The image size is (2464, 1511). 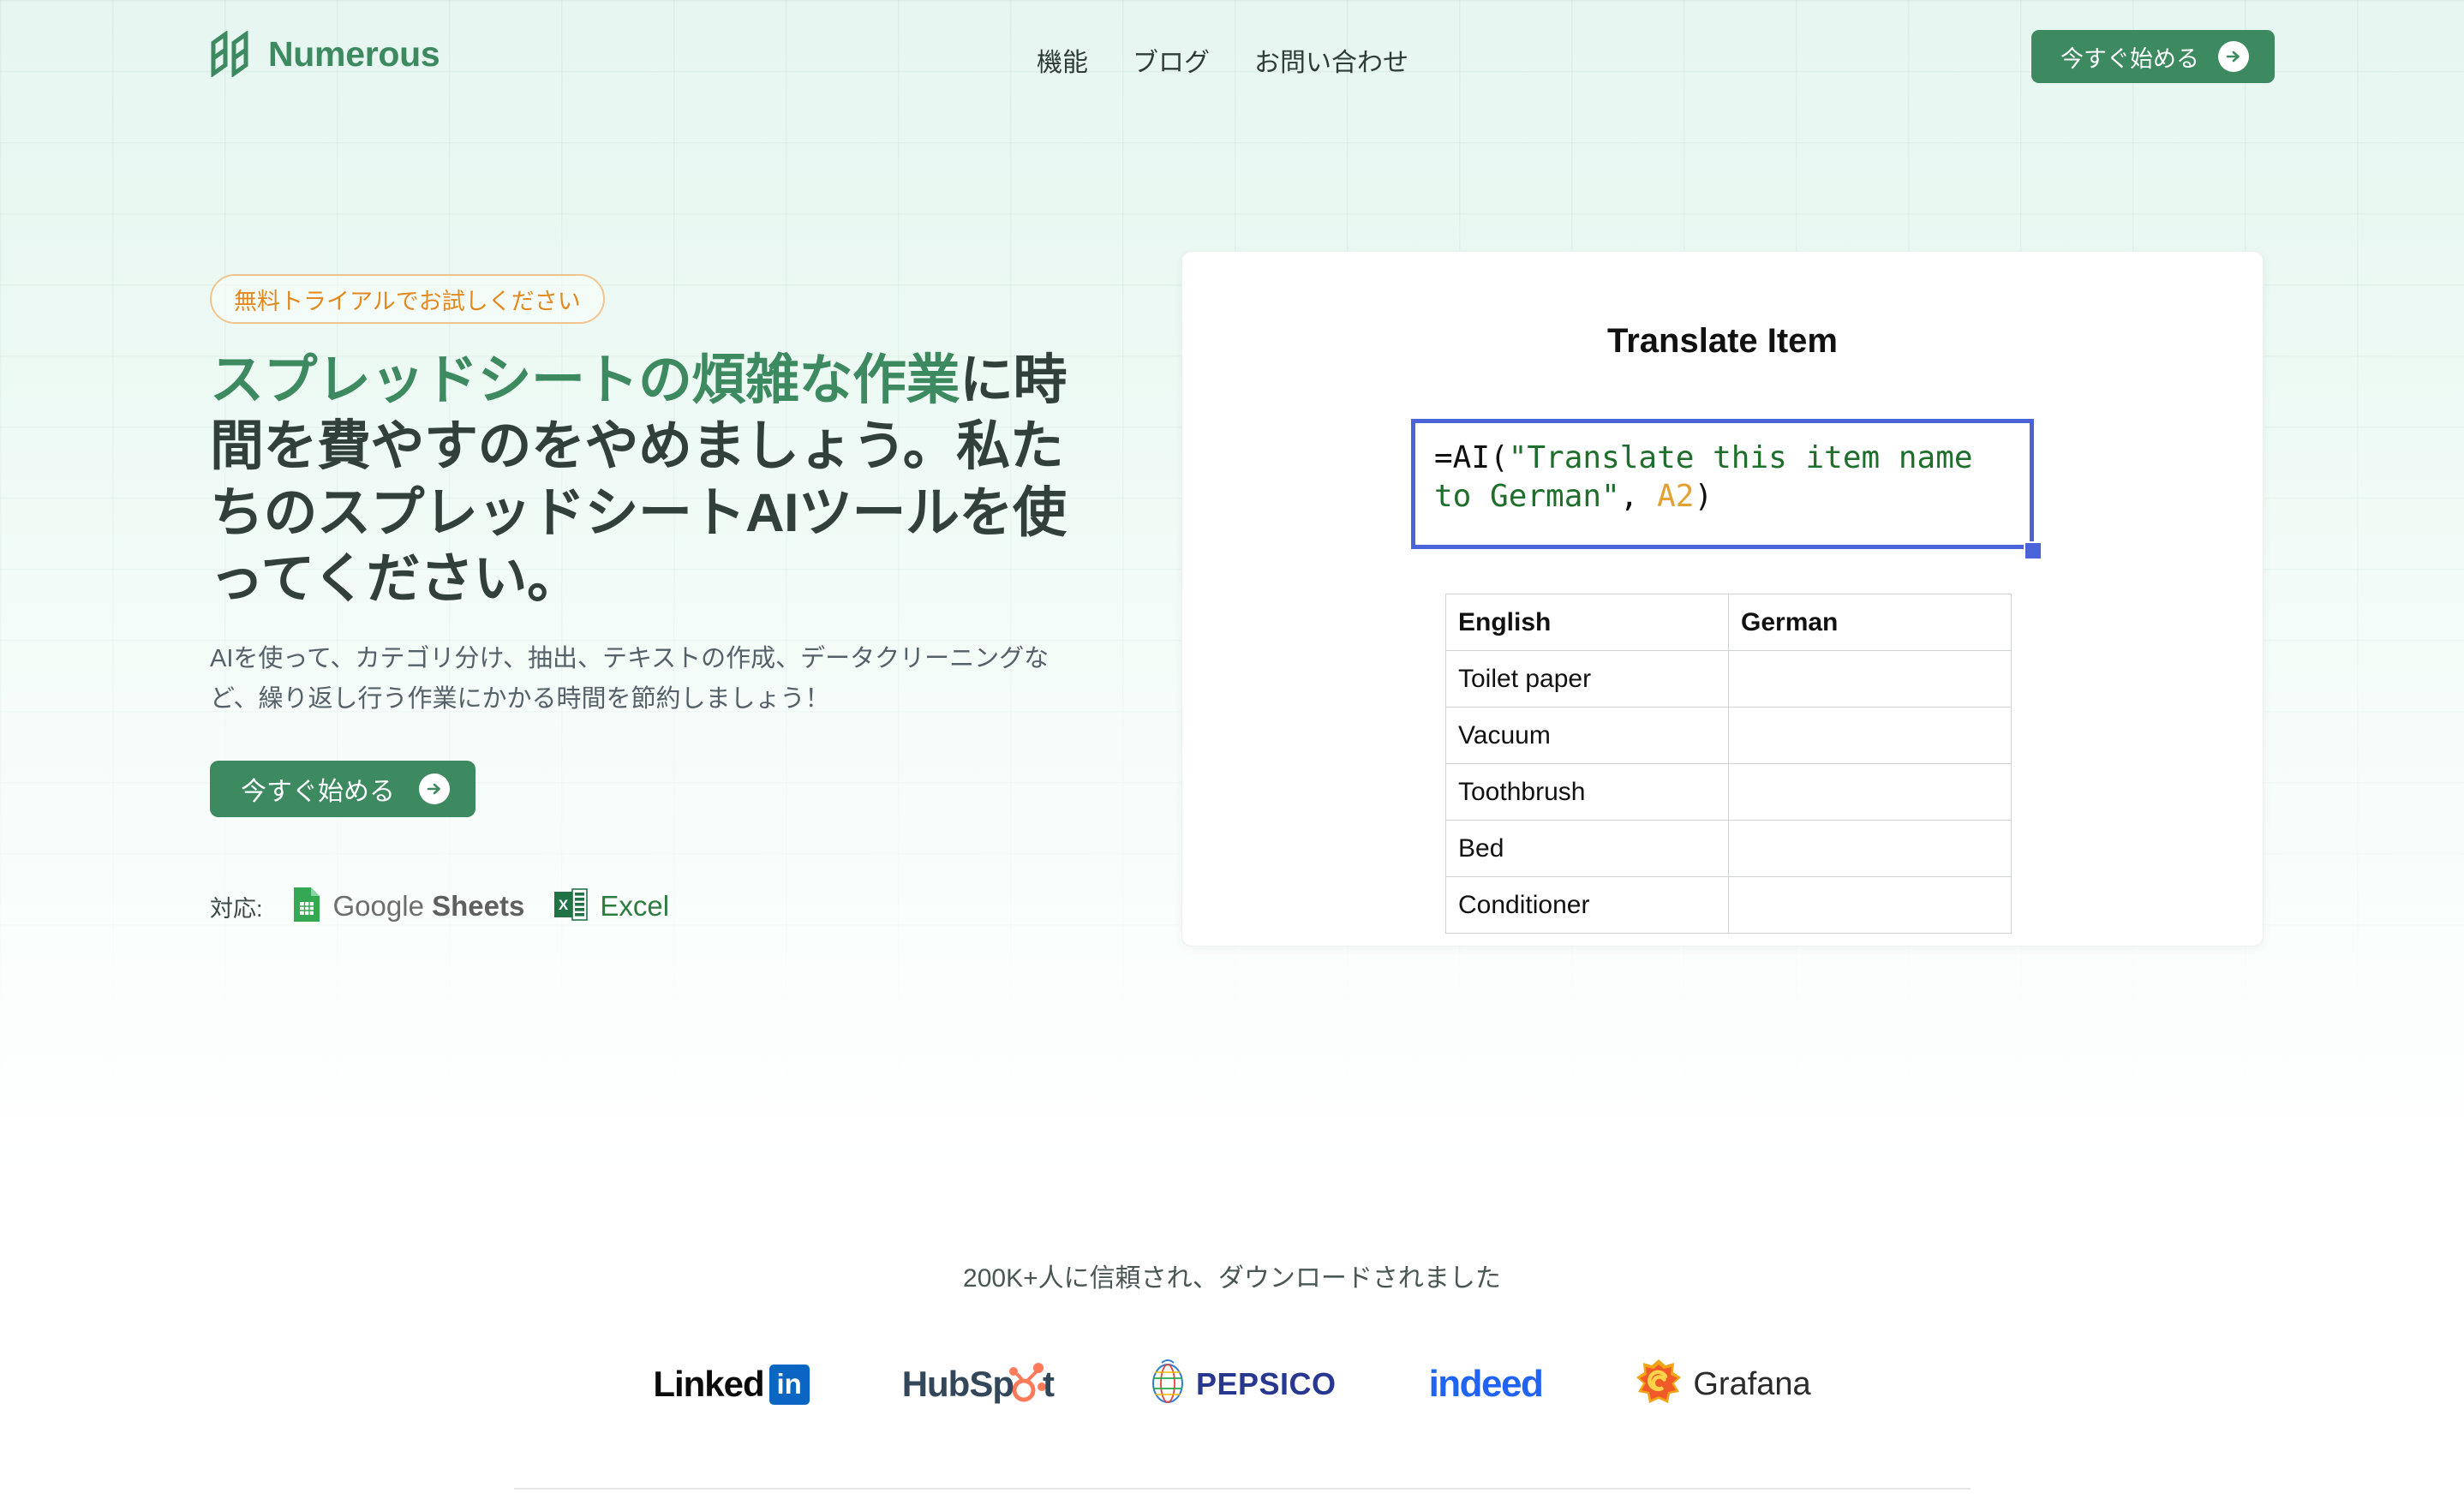 What do you see at coordinates (2033, 550) in the screenshot?
I see `fill-handle` at bounding box center [2033, 550].